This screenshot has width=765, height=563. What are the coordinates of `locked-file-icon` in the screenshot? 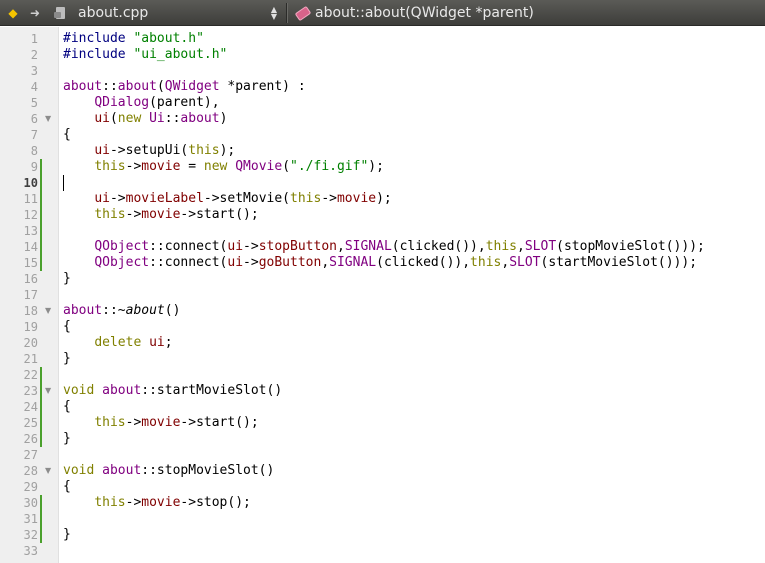 It's located at (61, 13).